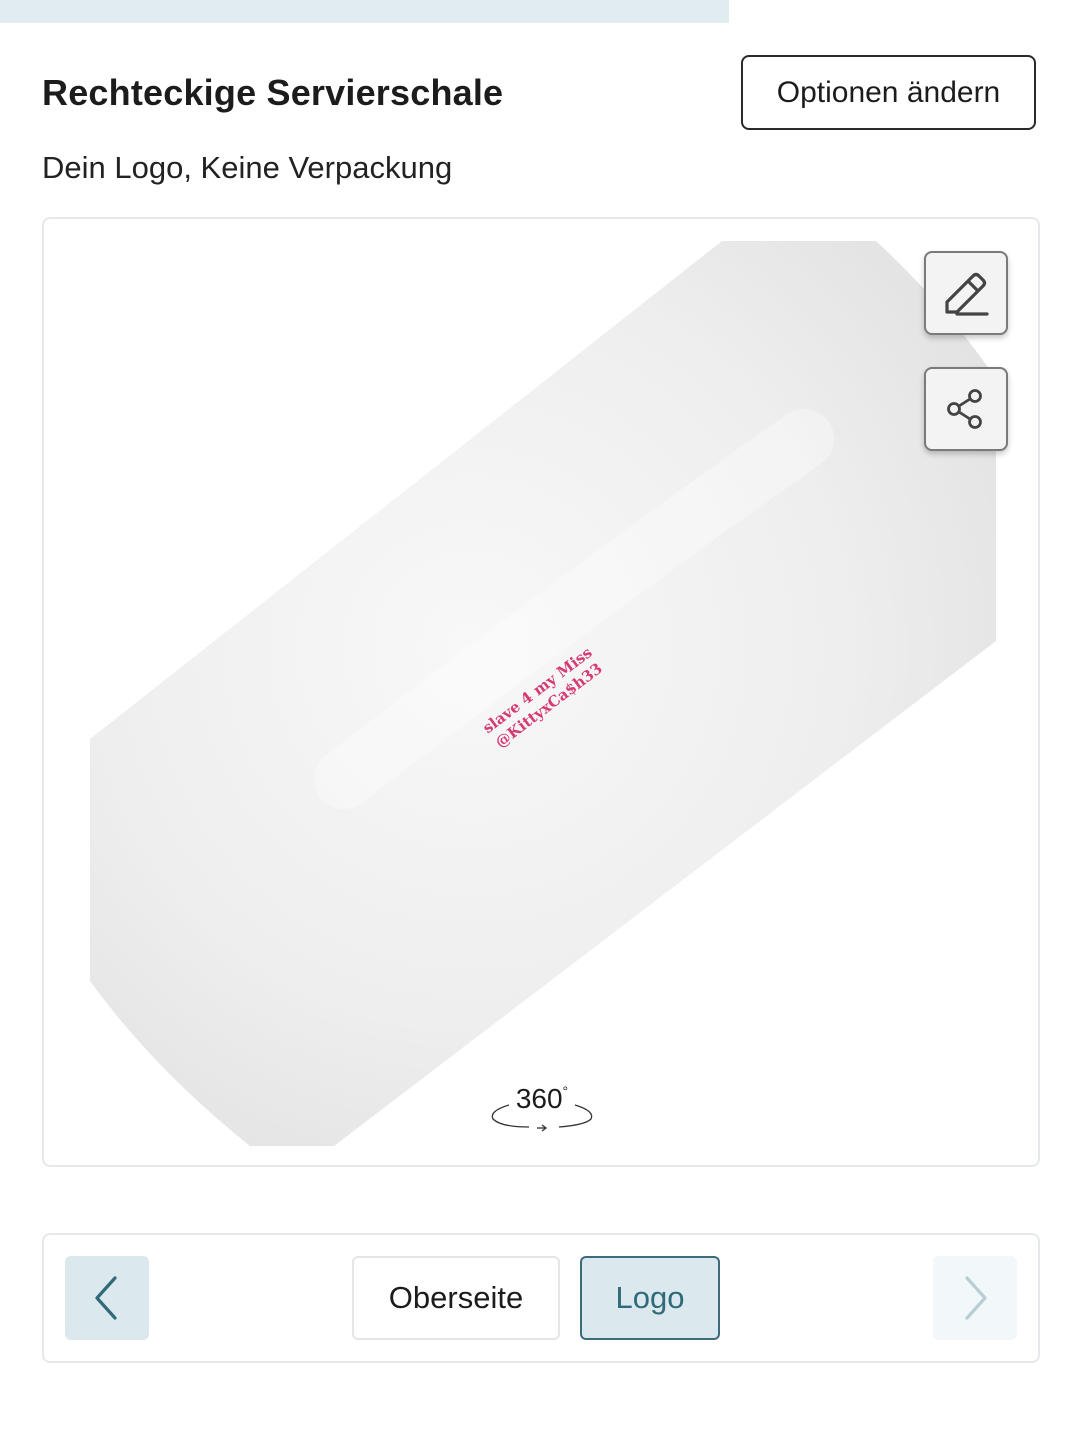 The height and width of the screenshot is (1440, 1080). What do you see at coordinates (542, 1118) in the screenshot?
I see `rotate-arrow-icon` at bounding box center [542, 1118].